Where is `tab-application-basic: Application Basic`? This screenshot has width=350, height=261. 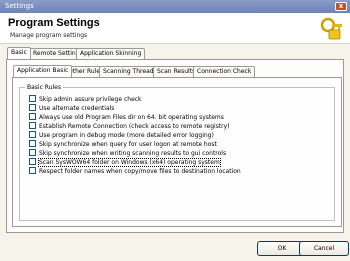
tab-application-basic: Application Basic is located at coordinates (43, 71).